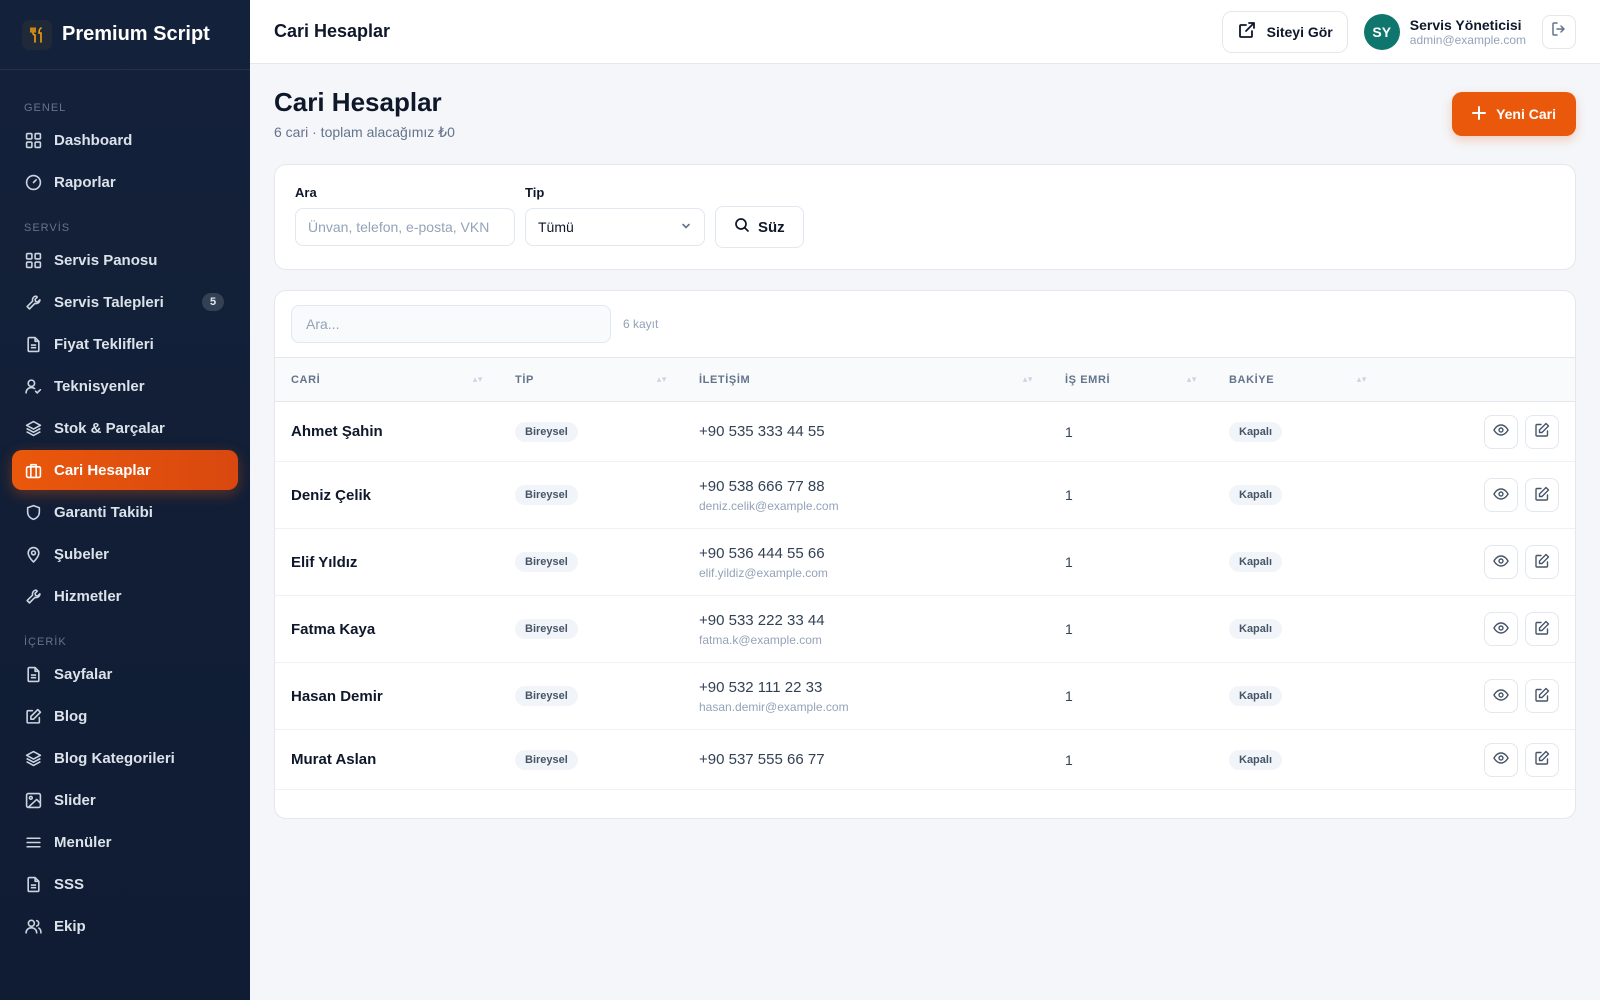 The image size is (1600, 1000). I want to click on brand: Premium Script, so click(125, 35).